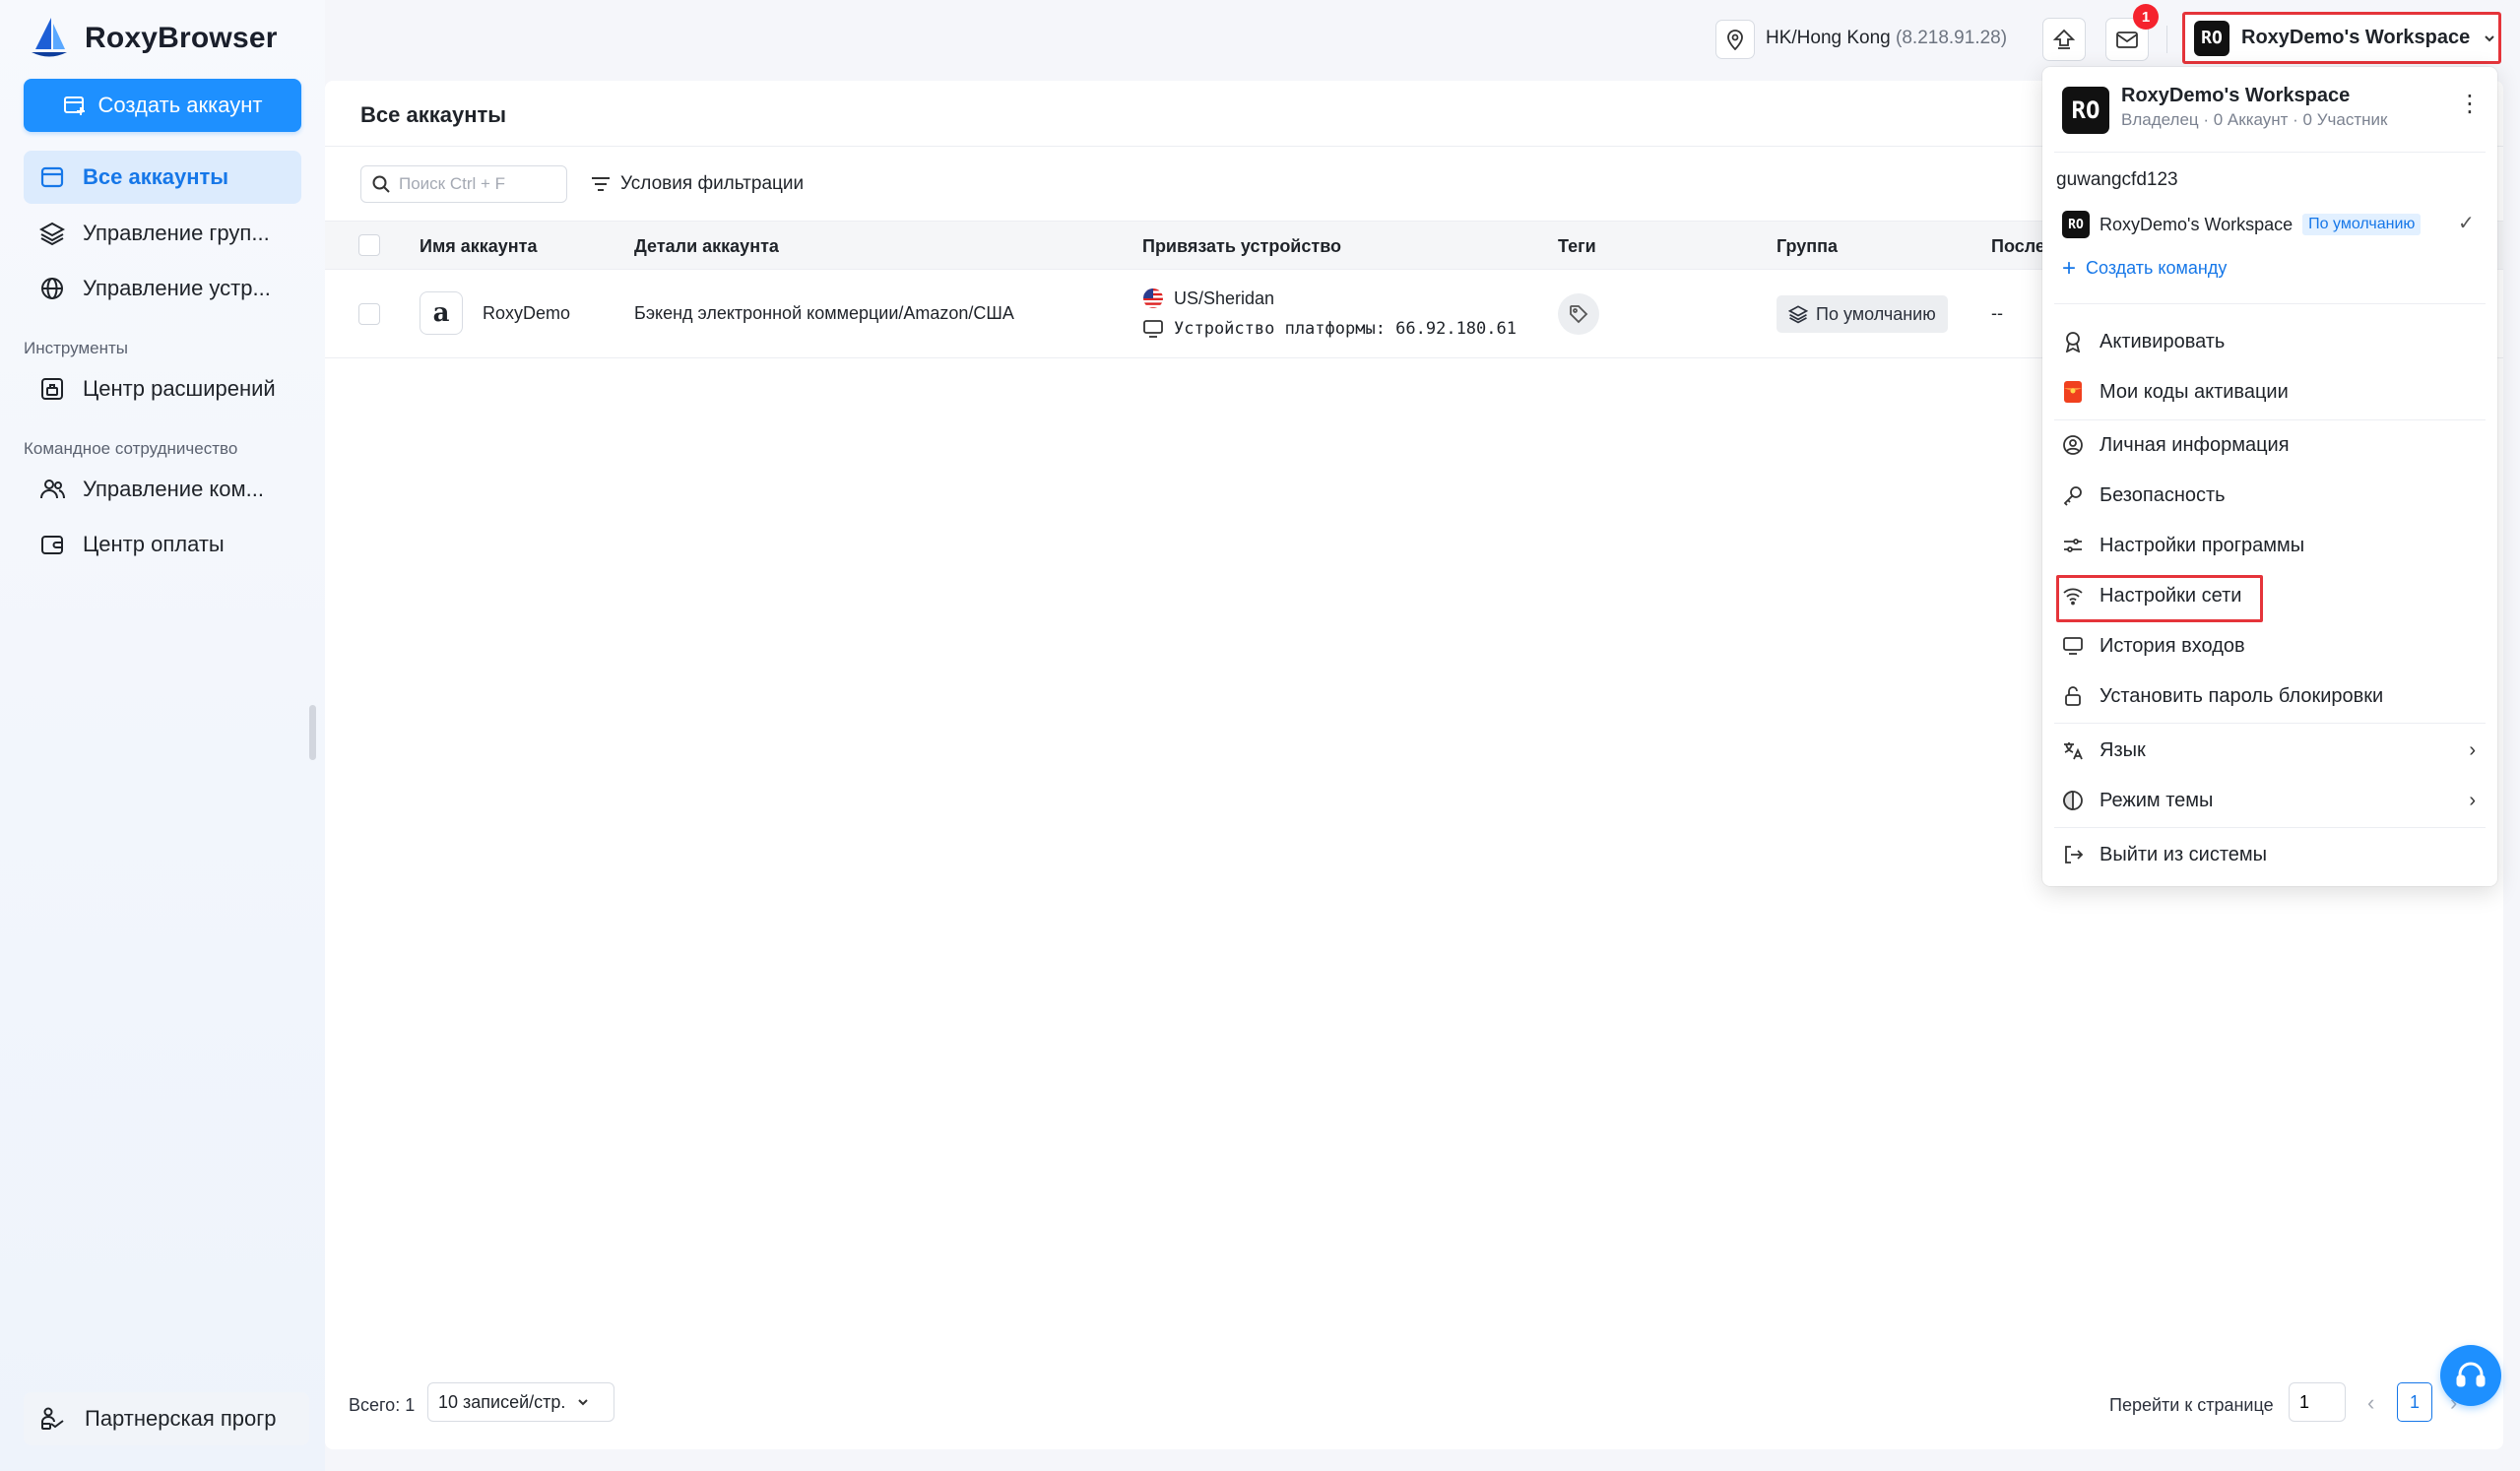 The height and width of the screenshot is (1471, 2520). What do you see at coordinates (2202, 545) in the screenshot?
I see `menu-app-settings-label: Настройки программы` at bounding box center [2202, 545].